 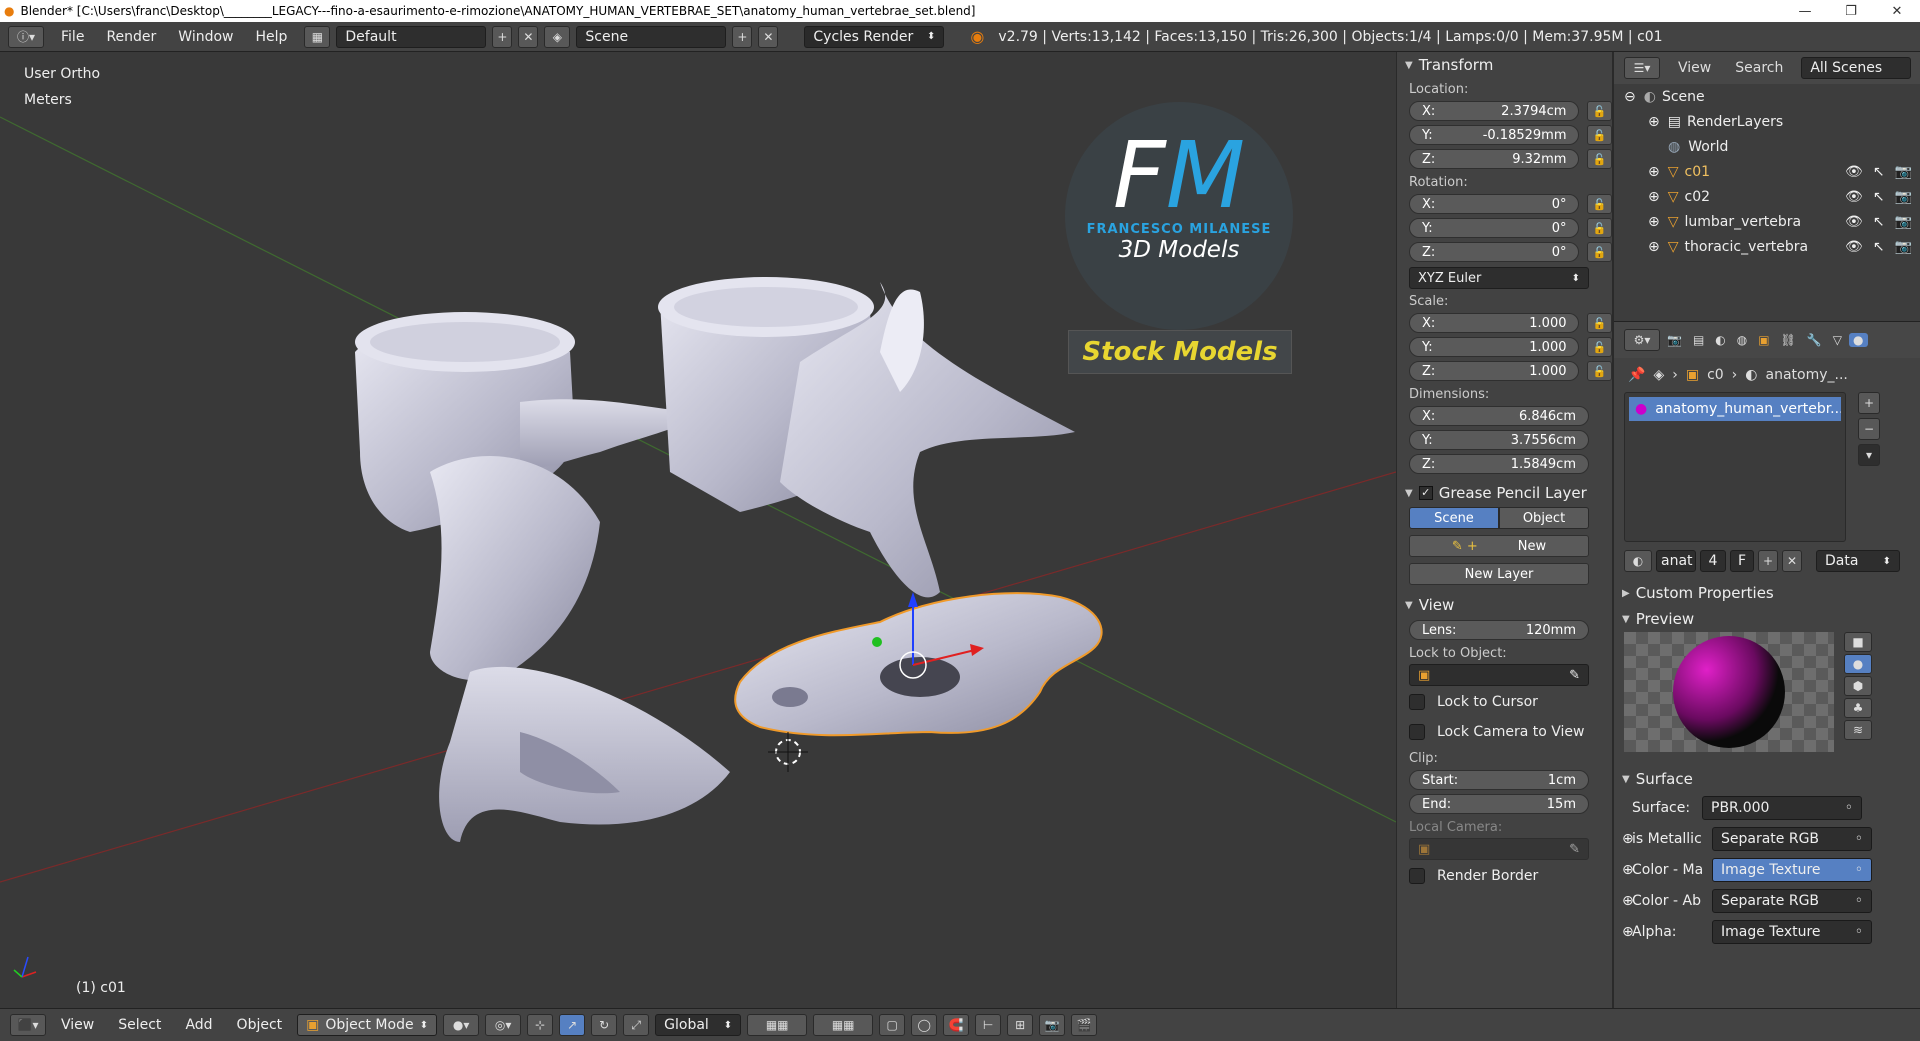 I want to click on remove-screen-icon: ✕, so click(x=528, y=36).